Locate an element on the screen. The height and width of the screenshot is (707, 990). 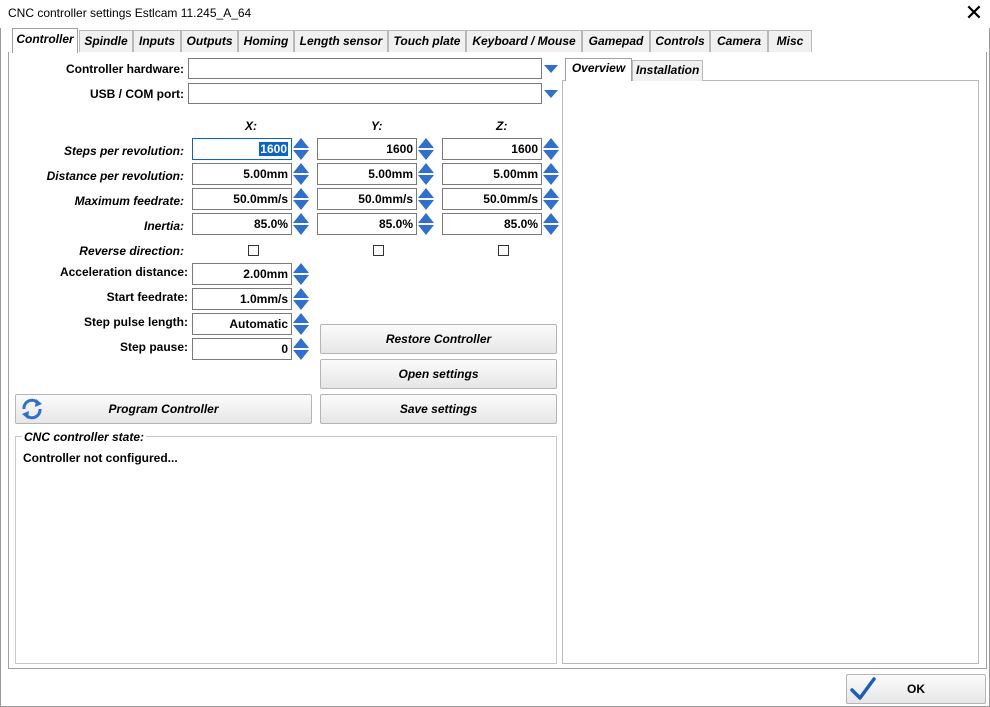
reverse-x-checkbox is located at coordinates (253, 250).